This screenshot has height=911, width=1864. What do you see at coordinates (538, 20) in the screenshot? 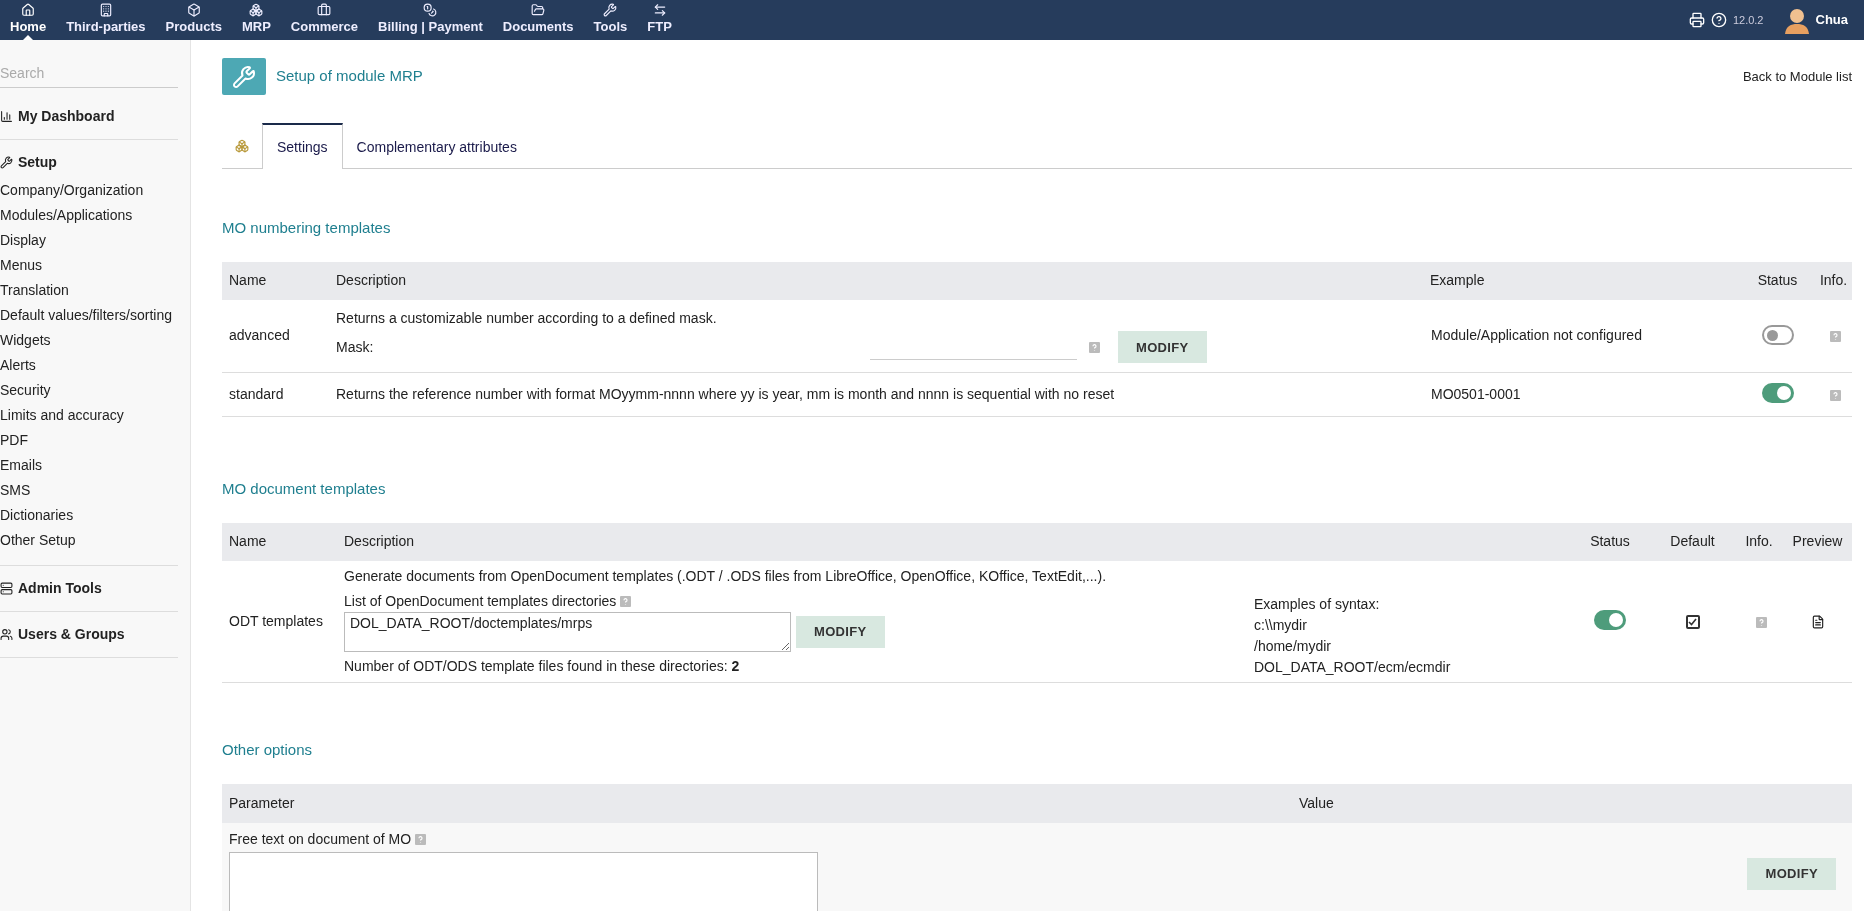
I see `nav-item: Documents` at bounding box center [538, 20].